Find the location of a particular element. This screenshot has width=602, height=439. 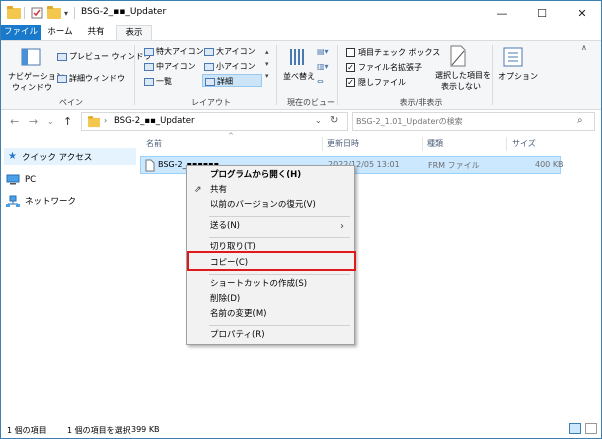

menu-item-restore: 以前のバージョンの復元(V) is located at coordinates (270, 205).